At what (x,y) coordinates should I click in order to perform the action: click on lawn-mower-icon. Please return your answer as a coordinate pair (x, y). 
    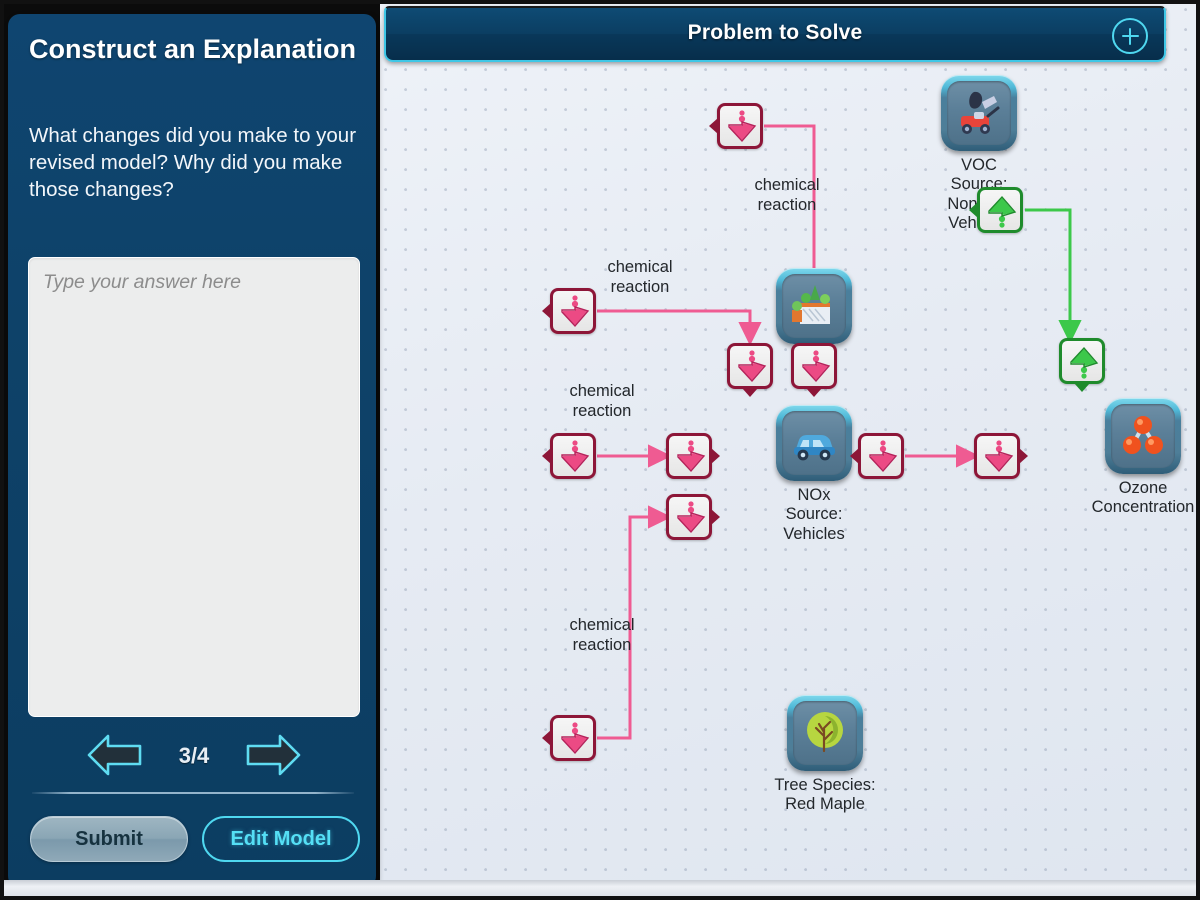
    Looking at the image, I should click on (980, 112).